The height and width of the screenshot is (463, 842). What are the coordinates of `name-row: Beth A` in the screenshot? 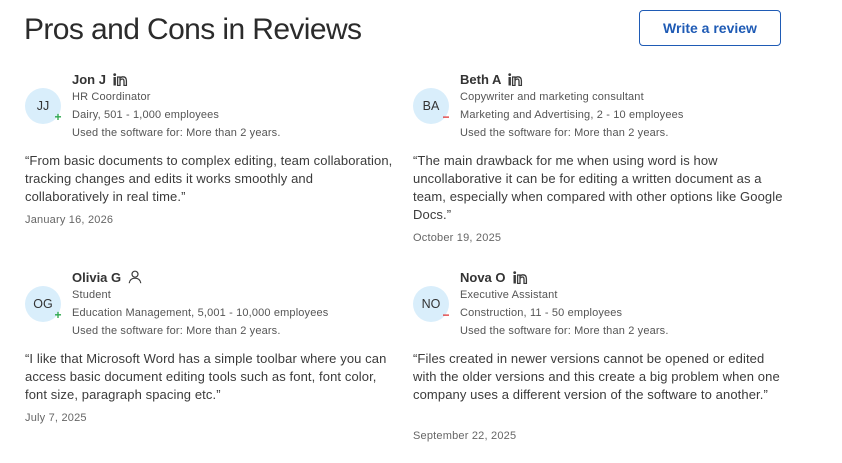 It's located at (625, 79).